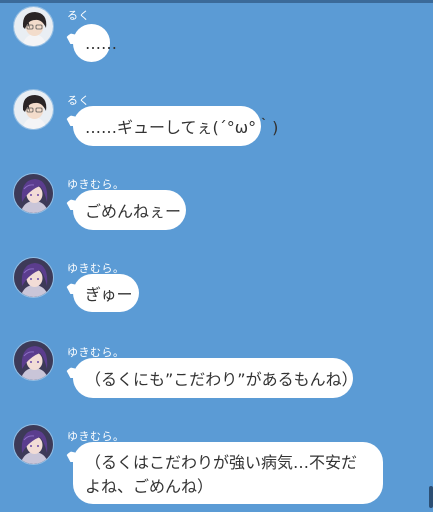 The image size is (433, 512). I want to click on message-bubble: ぎゅー, so click(106, 293).